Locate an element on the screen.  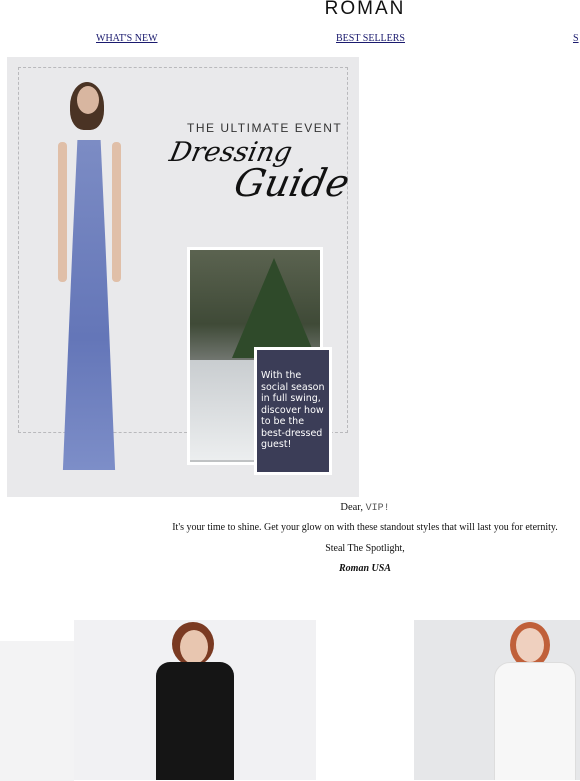
white-dress is located at coordinates (535, 721).